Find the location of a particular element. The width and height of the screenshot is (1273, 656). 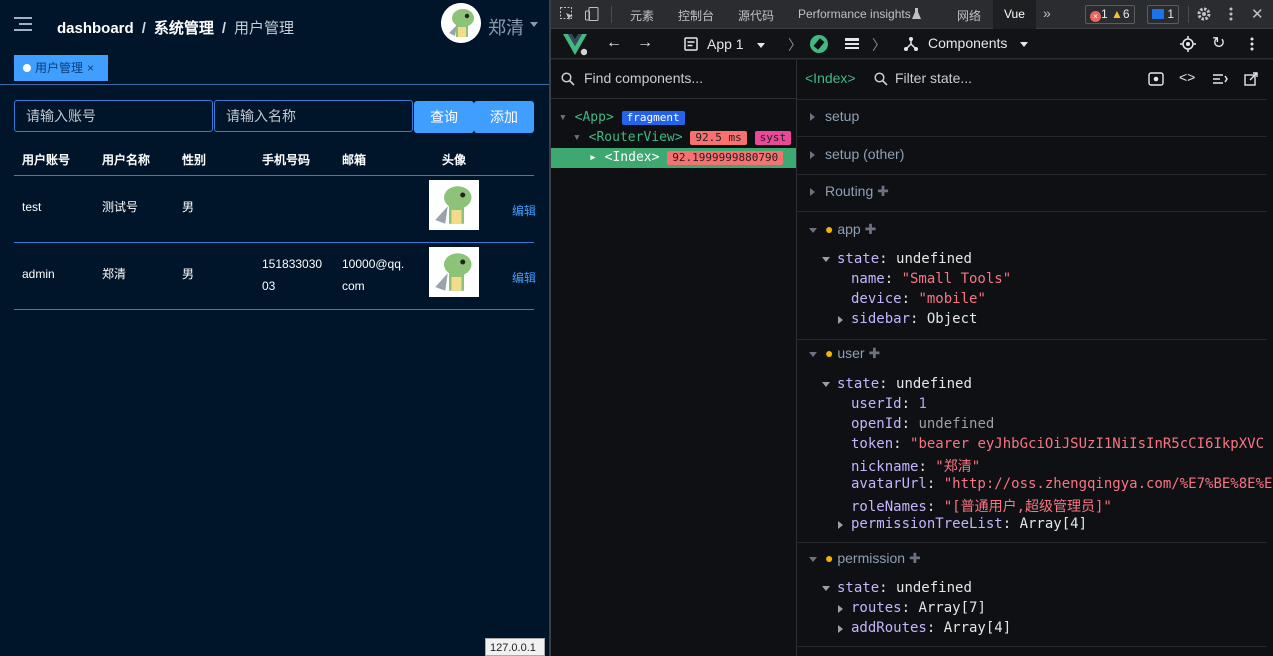

state-key: sidebar is located at coordinates (881, 319).